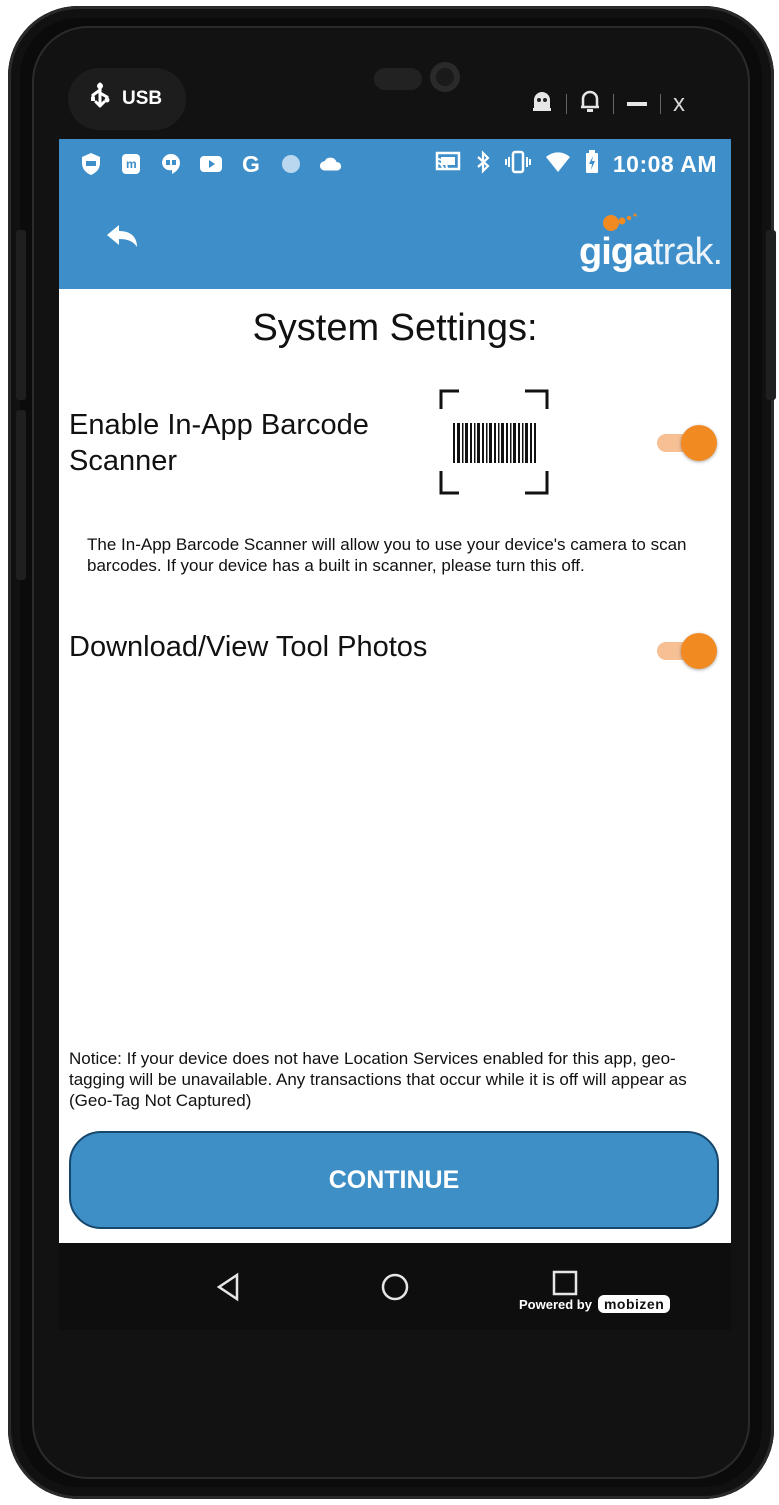  What do you see at coordinates (395, 328) in the screenshot?
I see `page-title: System Settings:` at bounding box center [395, 328].